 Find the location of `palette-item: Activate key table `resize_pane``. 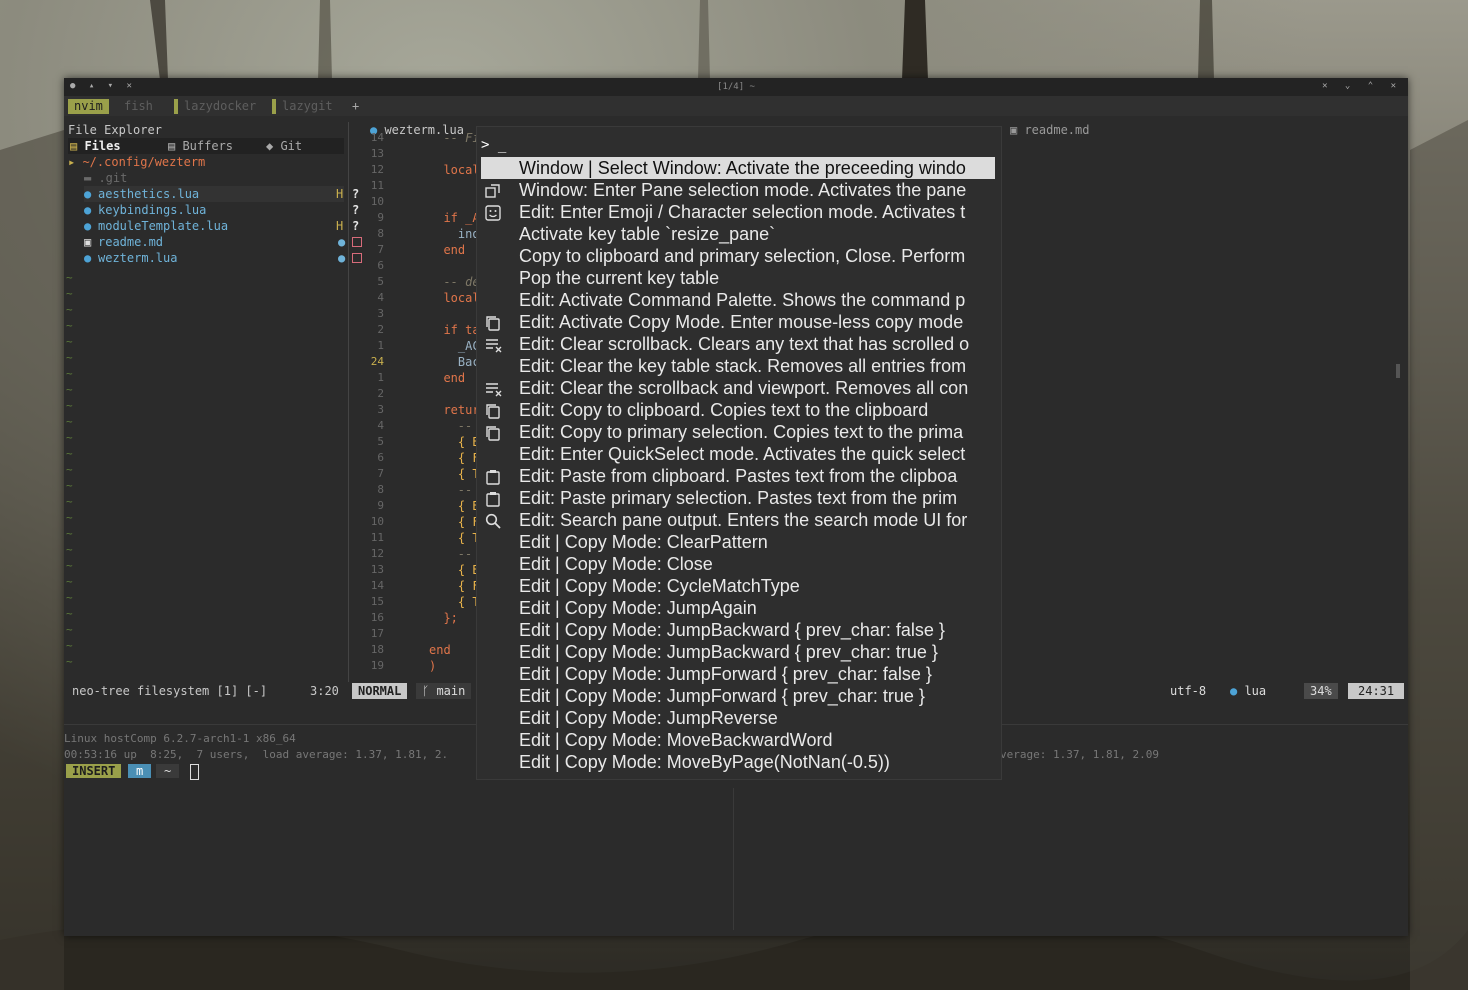

palette-item: Activate key table `resize_pane` is located at coordinates (738, 234).